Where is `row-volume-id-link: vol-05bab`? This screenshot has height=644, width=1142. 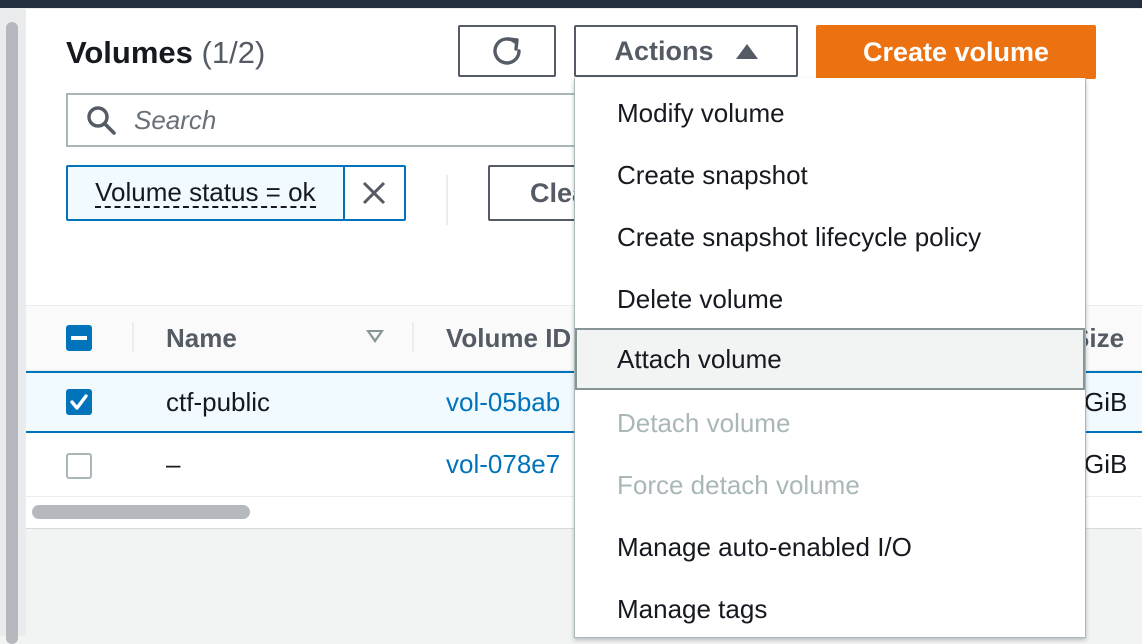
row-volume-id-link: vol-05bab is located at coordinates (503, 402).